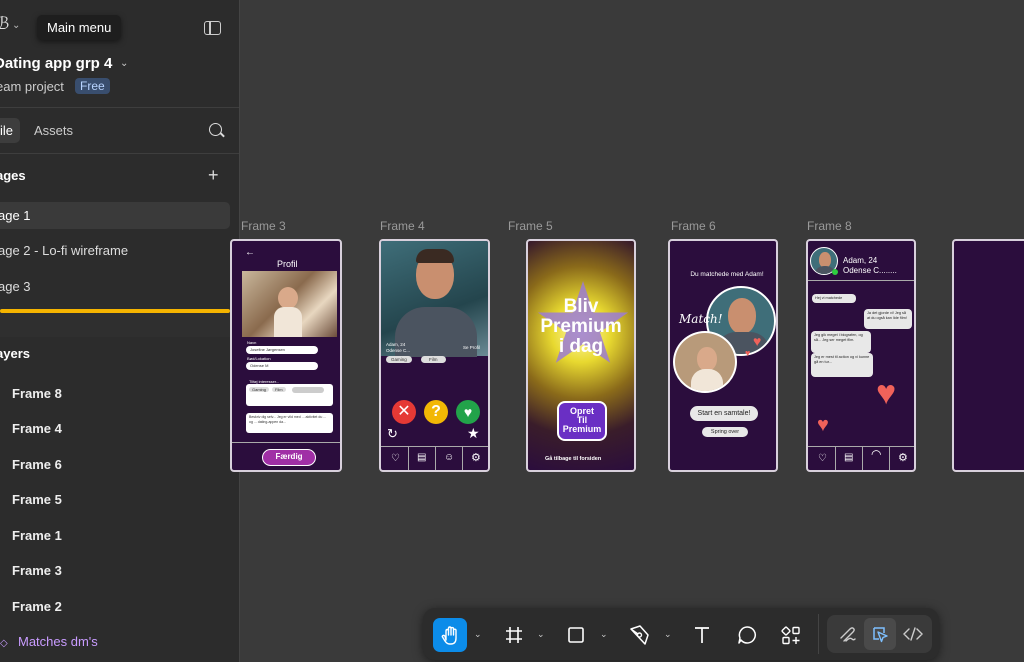 The width and height of the screenshot is (1024, 662). I want to click on name-field: Josefine Jørgensen, so click(282, 350).